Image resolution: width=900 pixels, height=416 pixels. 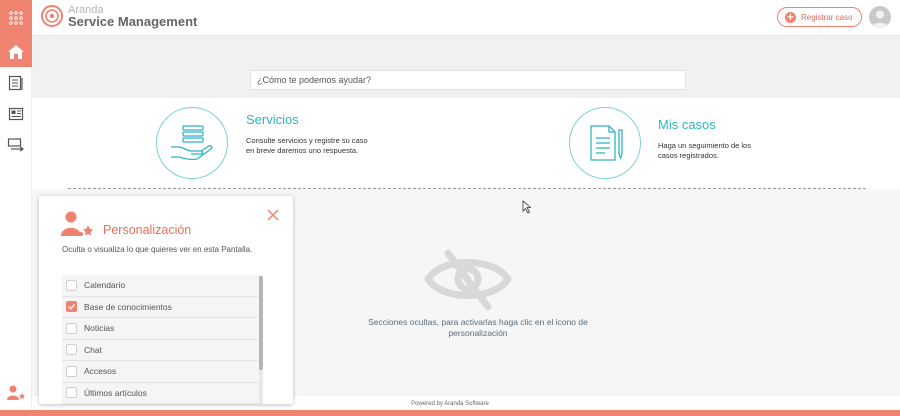 I want to click on option-chat: Chat, so click(x=161, y=350).